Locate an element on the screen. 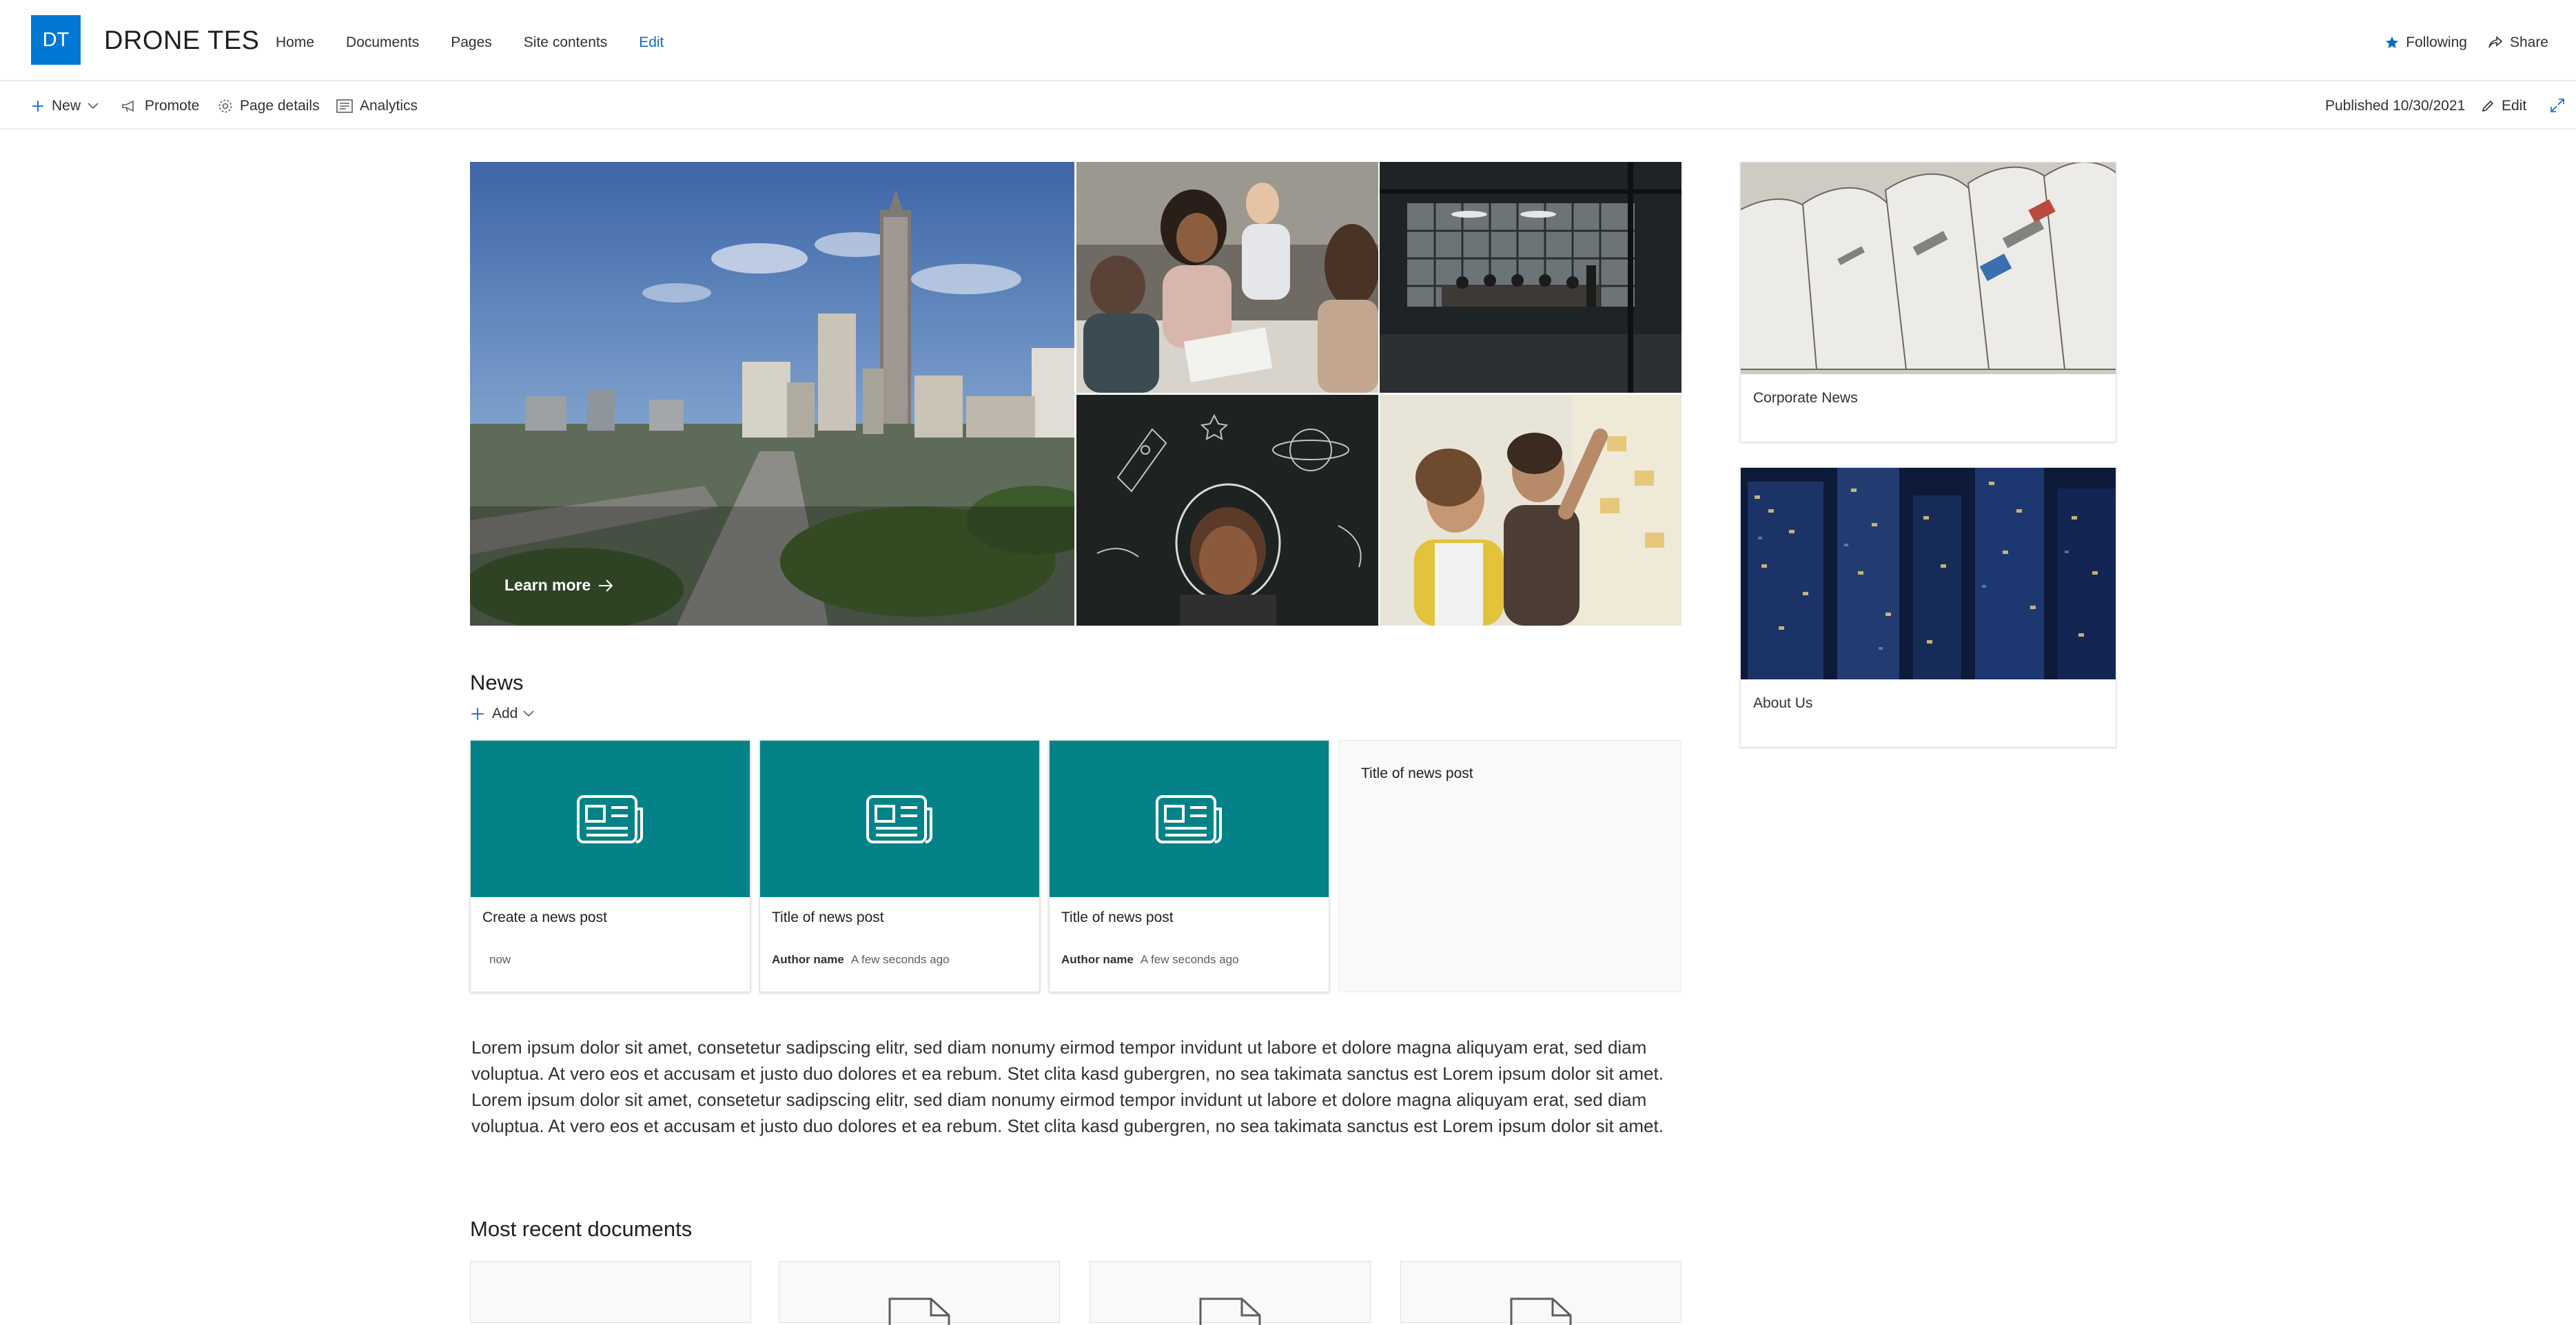  star-filled-icon is located at coordinates (2392, 42).